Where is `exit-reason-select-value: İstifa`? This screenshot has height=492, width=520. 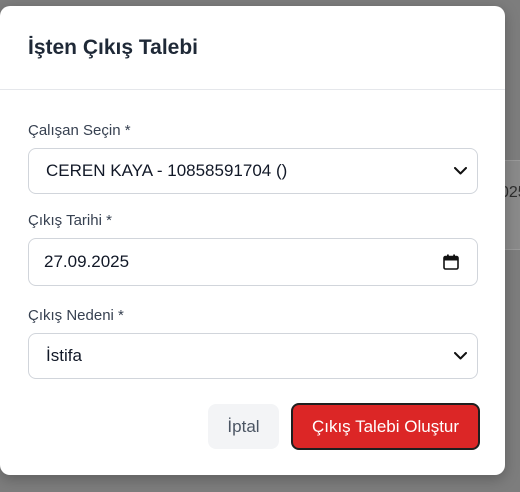
exit-reason-select-value: İstifa is located at coordinates (64, 355).